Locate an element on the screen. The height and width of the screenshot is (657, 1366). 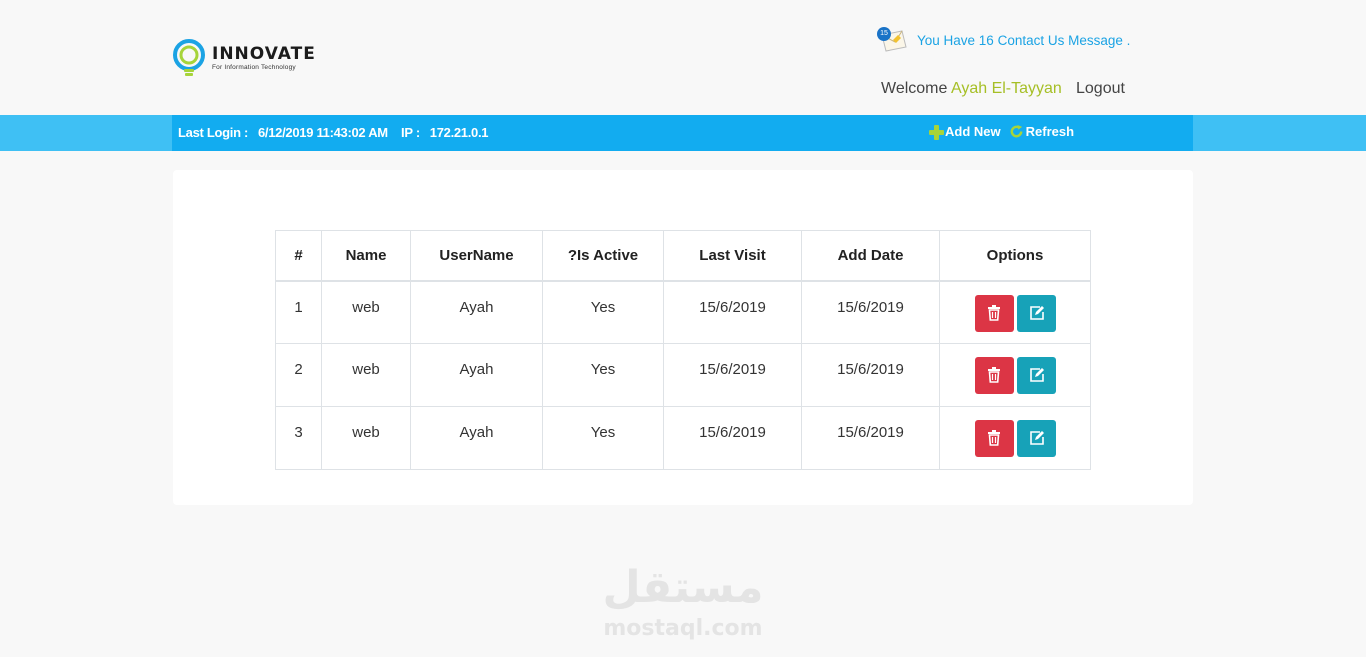
add-new-button: Add New is located at coordinates (965, 132).